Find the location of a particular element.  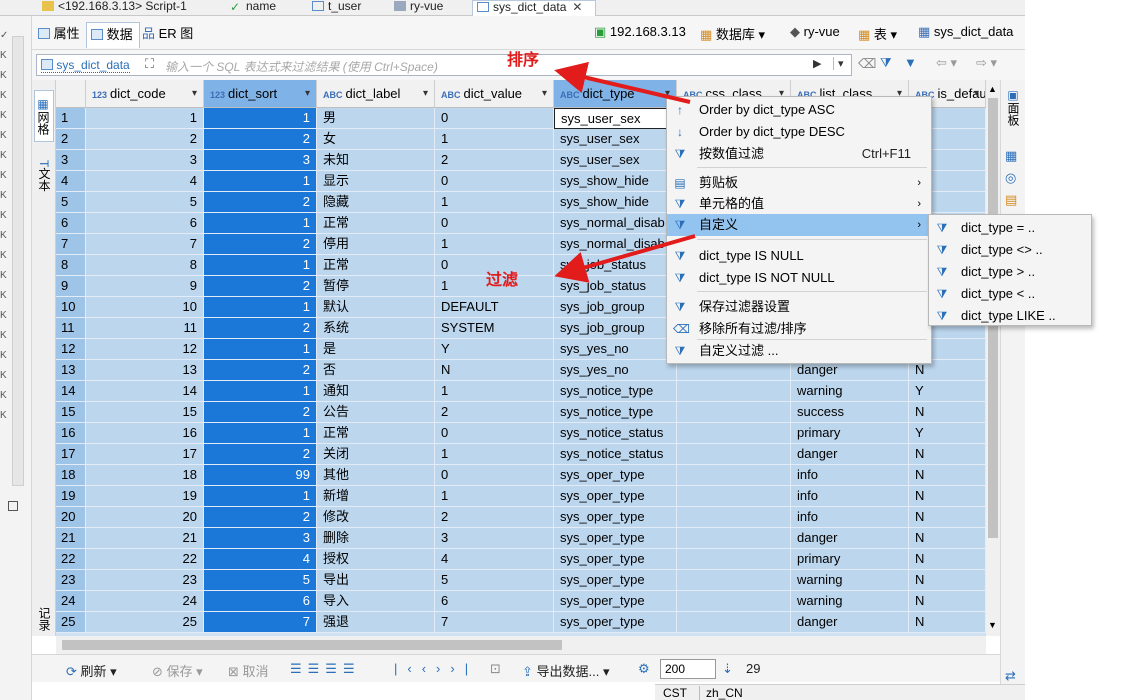

breadcrumb-database: ◆ ry-vue is located at coordinates (815, 32).